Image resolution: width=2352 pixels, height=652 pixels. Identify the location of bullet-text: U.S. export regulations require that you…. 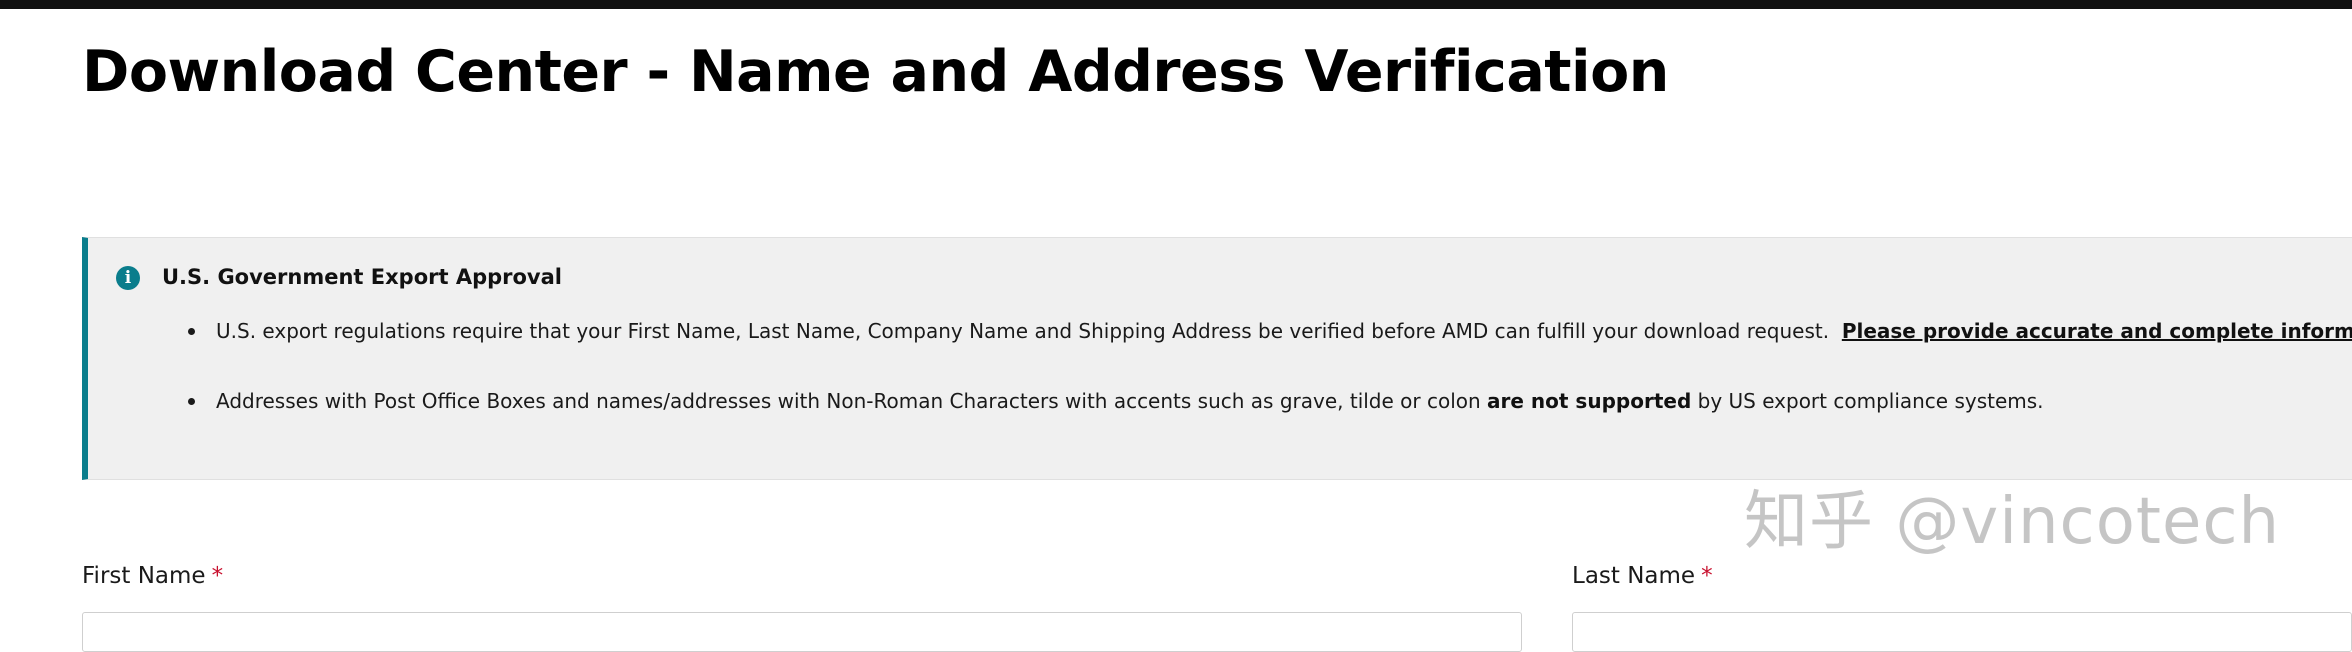
(1023, 331).